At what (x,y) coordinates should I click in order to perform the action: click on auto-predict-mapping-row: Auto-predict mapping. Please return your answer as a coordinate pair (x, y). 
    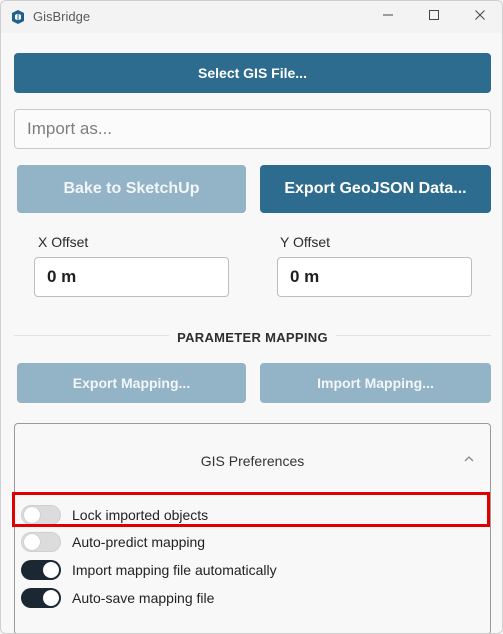
    Looking at the image, I should click on (251, 542).